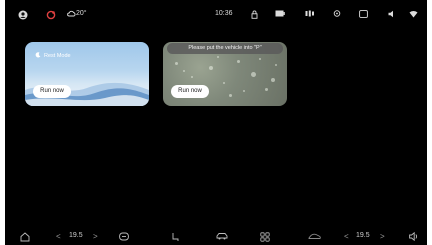 This screenshot has height=245, width=432. Describe the element at coordinates (363, 235) in the screenshot. I see `right-temperature: 19.5` at that location.